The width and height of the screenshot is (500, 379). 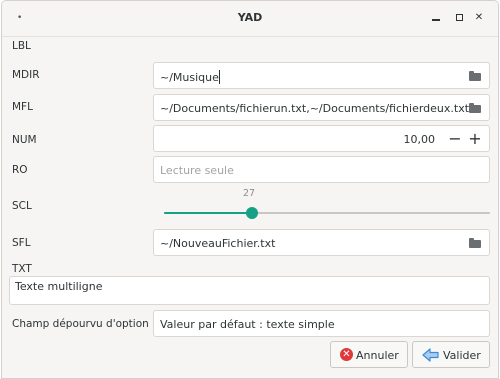 I want to click on ok-label: Valider, so click(x=462, y=355).